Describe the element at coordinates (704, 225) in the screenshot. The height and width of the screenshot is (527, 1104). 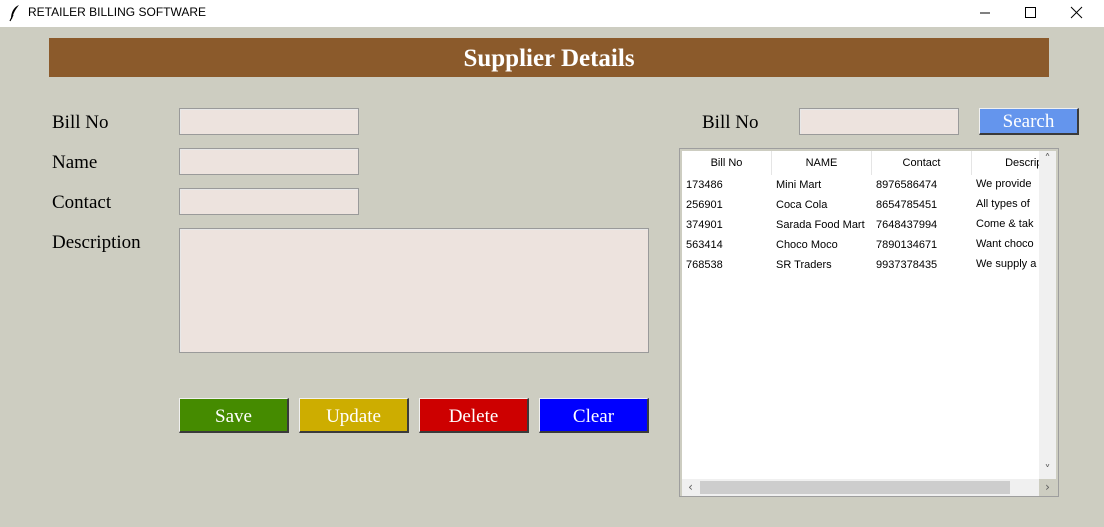
I see `cell-bill-no: 374901` at that location.